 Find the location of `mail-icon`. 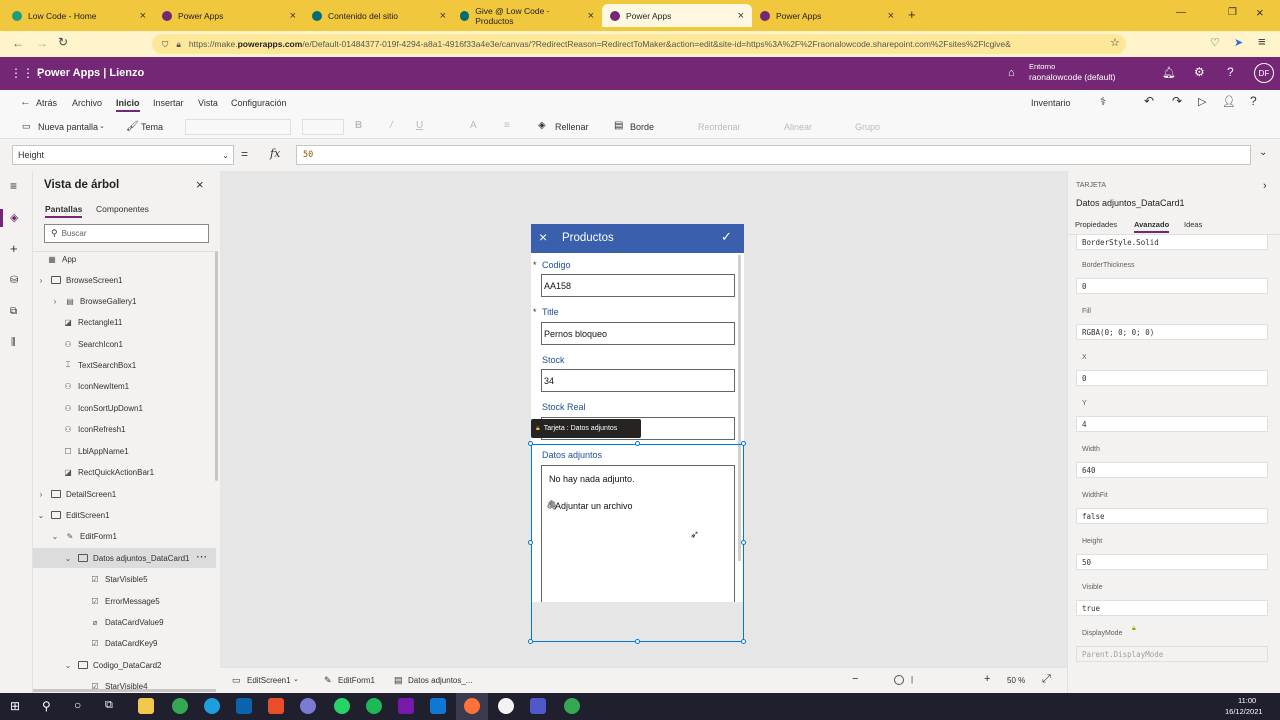

mail-icon is located at coordinates (244, 706).